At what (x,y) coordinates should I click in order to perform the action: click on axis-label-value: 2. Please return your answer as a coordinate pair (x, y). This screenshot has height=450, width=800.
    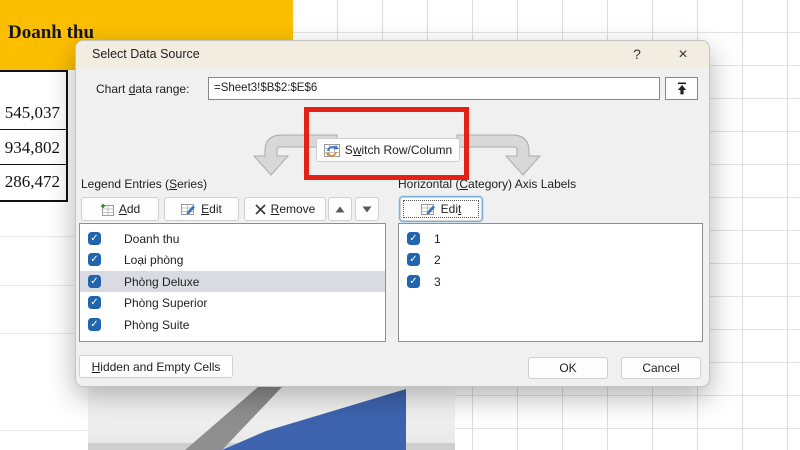
    Looking at the image, I should click on (437, 259).